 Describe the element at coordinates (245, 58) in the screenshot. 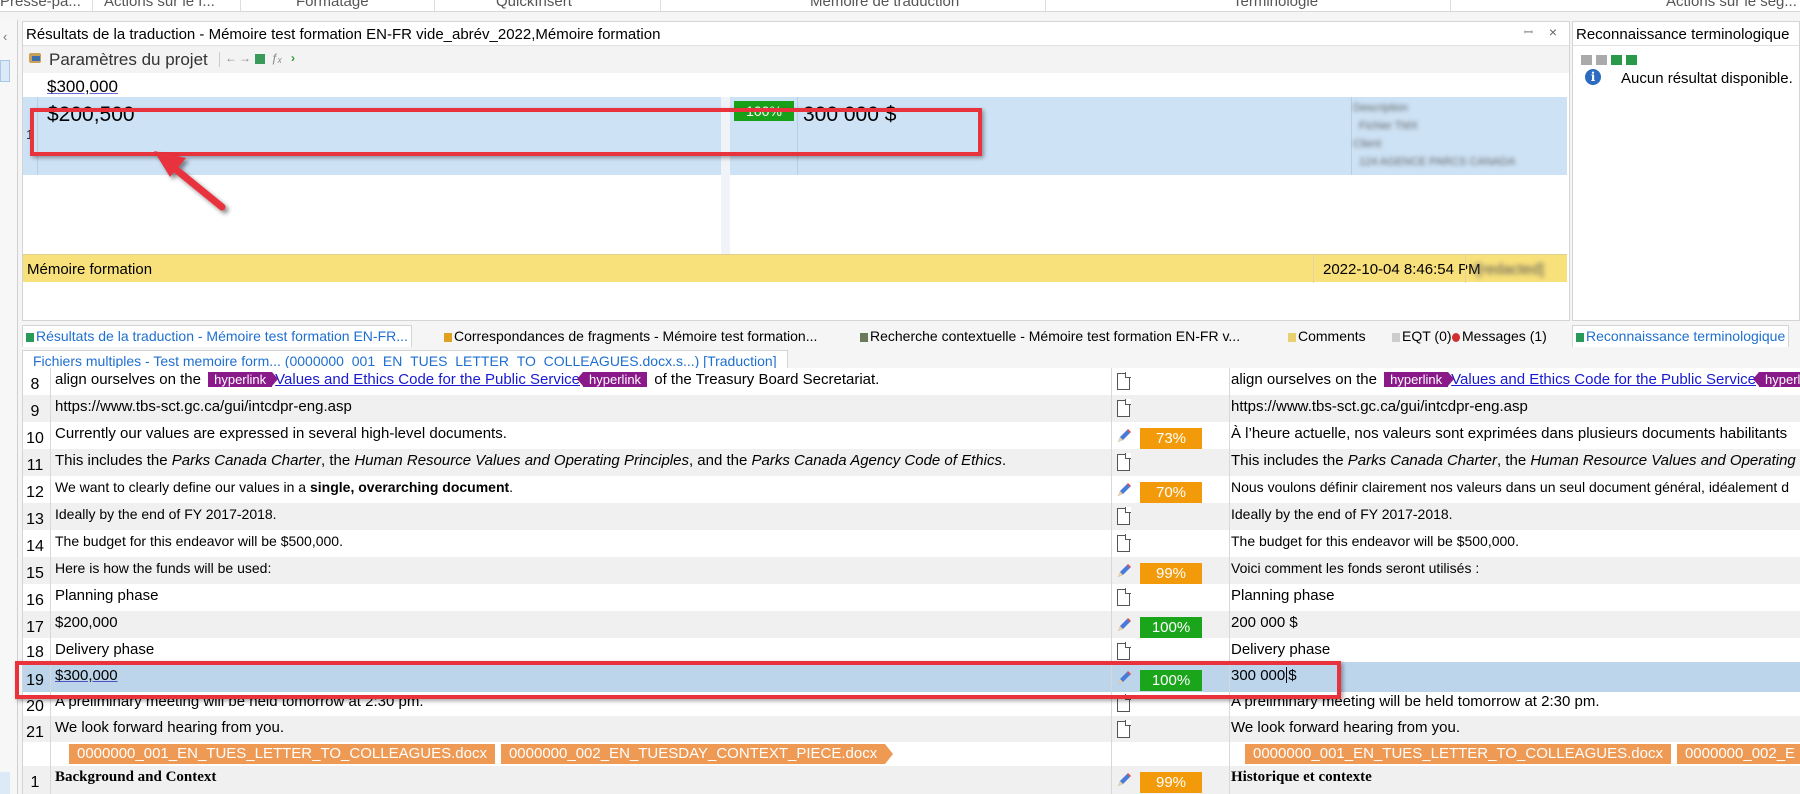

I see `arrow-right-icon: →` at that location.